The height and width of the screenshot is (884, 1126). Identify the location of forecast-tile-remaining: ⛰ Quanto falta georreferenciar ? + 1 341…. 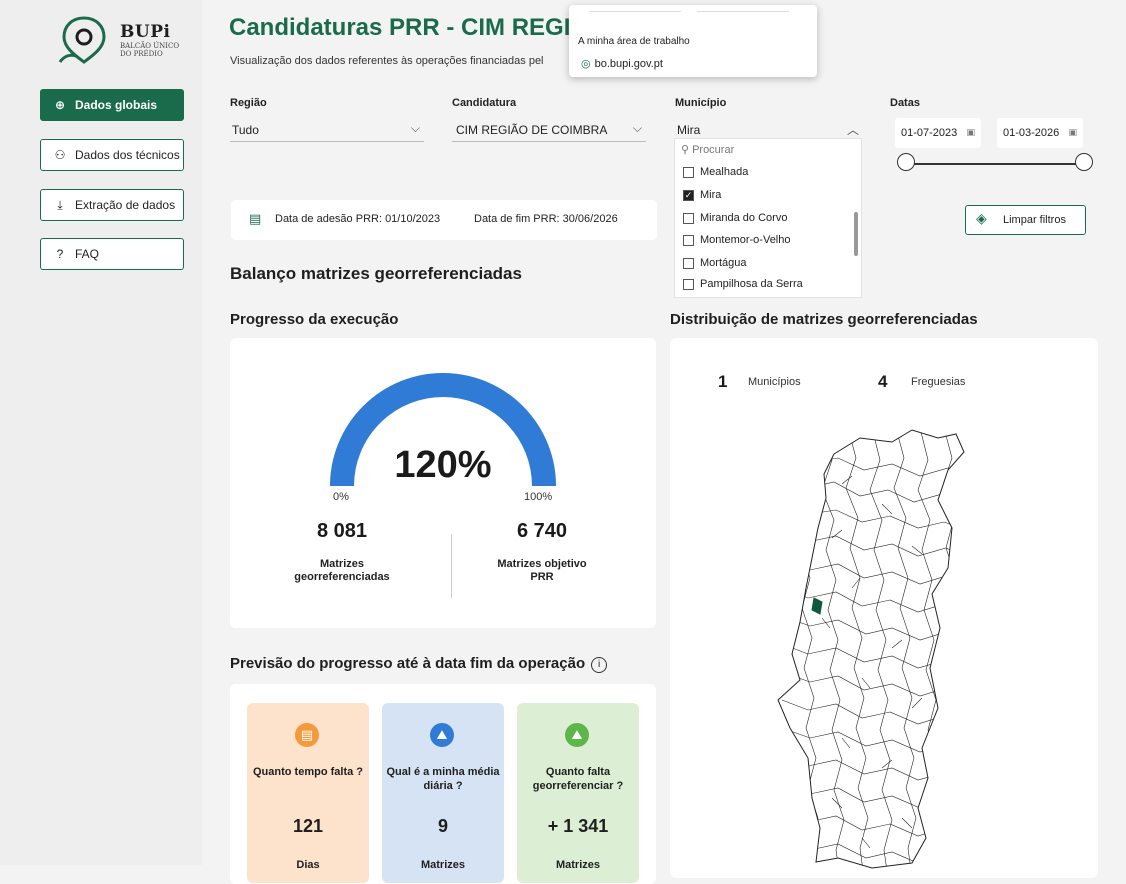
(578, 793).